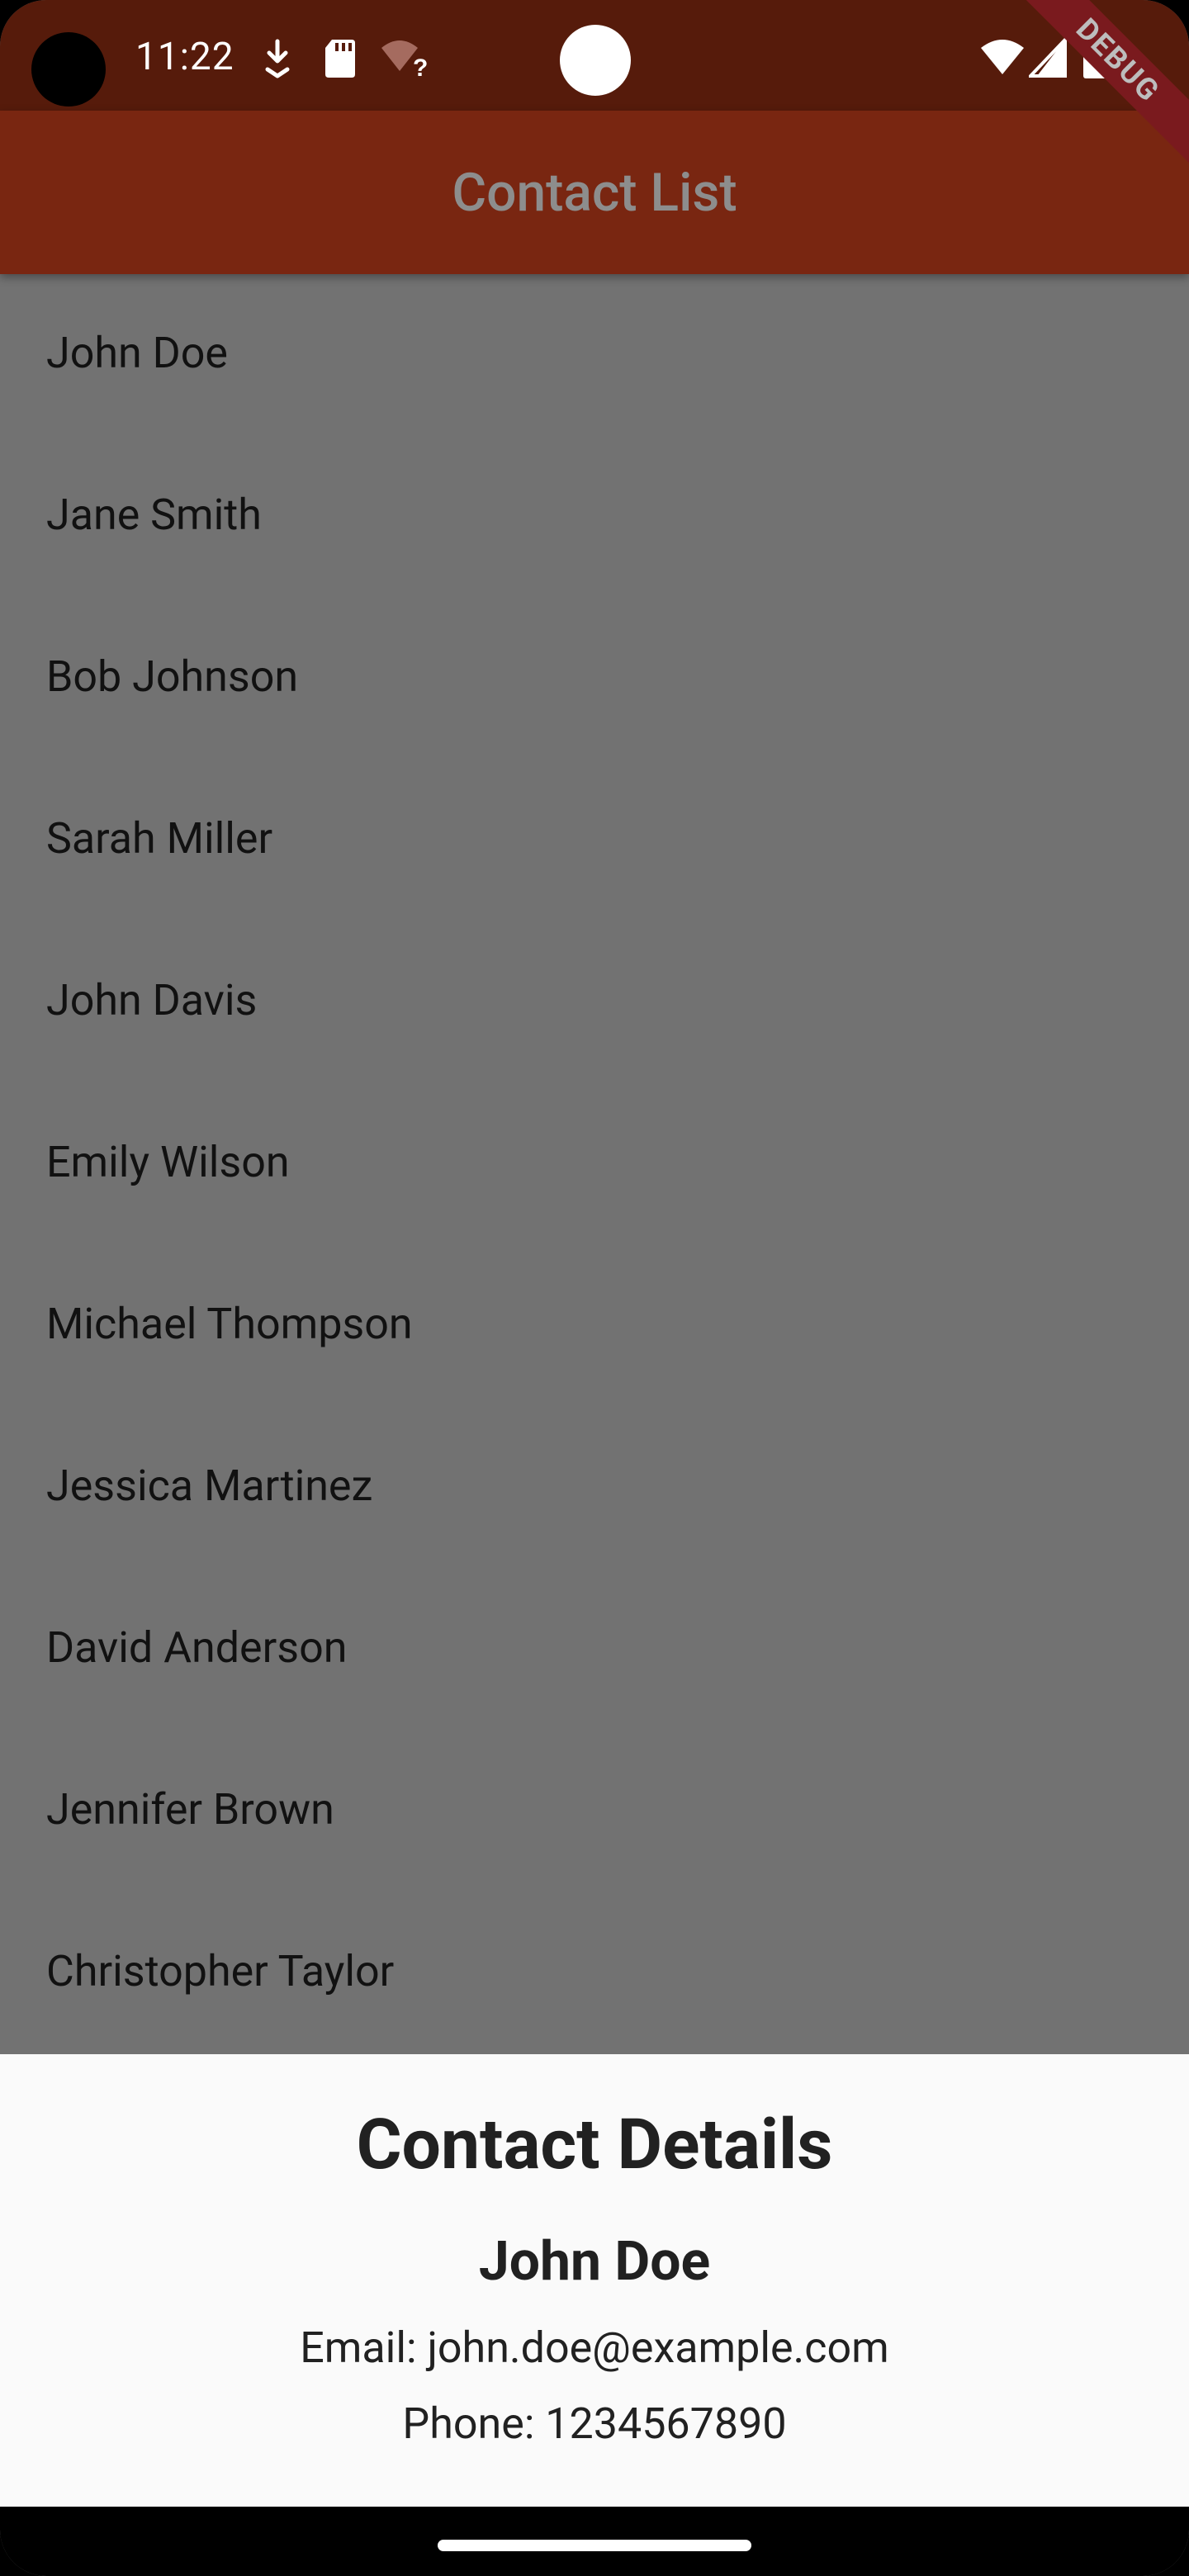 The height and width of the screenshot is (2576, 1189). Describe the element at coordinates (594, 840) in the screenshot. I see `contact-list-item: Sarah Miller` at that location.